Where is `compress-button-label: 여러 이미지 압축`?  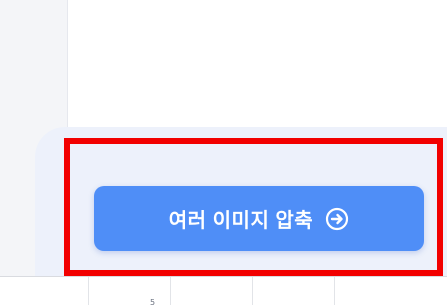
compress-button-label: 여러 이미지 압축 is located at coordinates (241, 221).